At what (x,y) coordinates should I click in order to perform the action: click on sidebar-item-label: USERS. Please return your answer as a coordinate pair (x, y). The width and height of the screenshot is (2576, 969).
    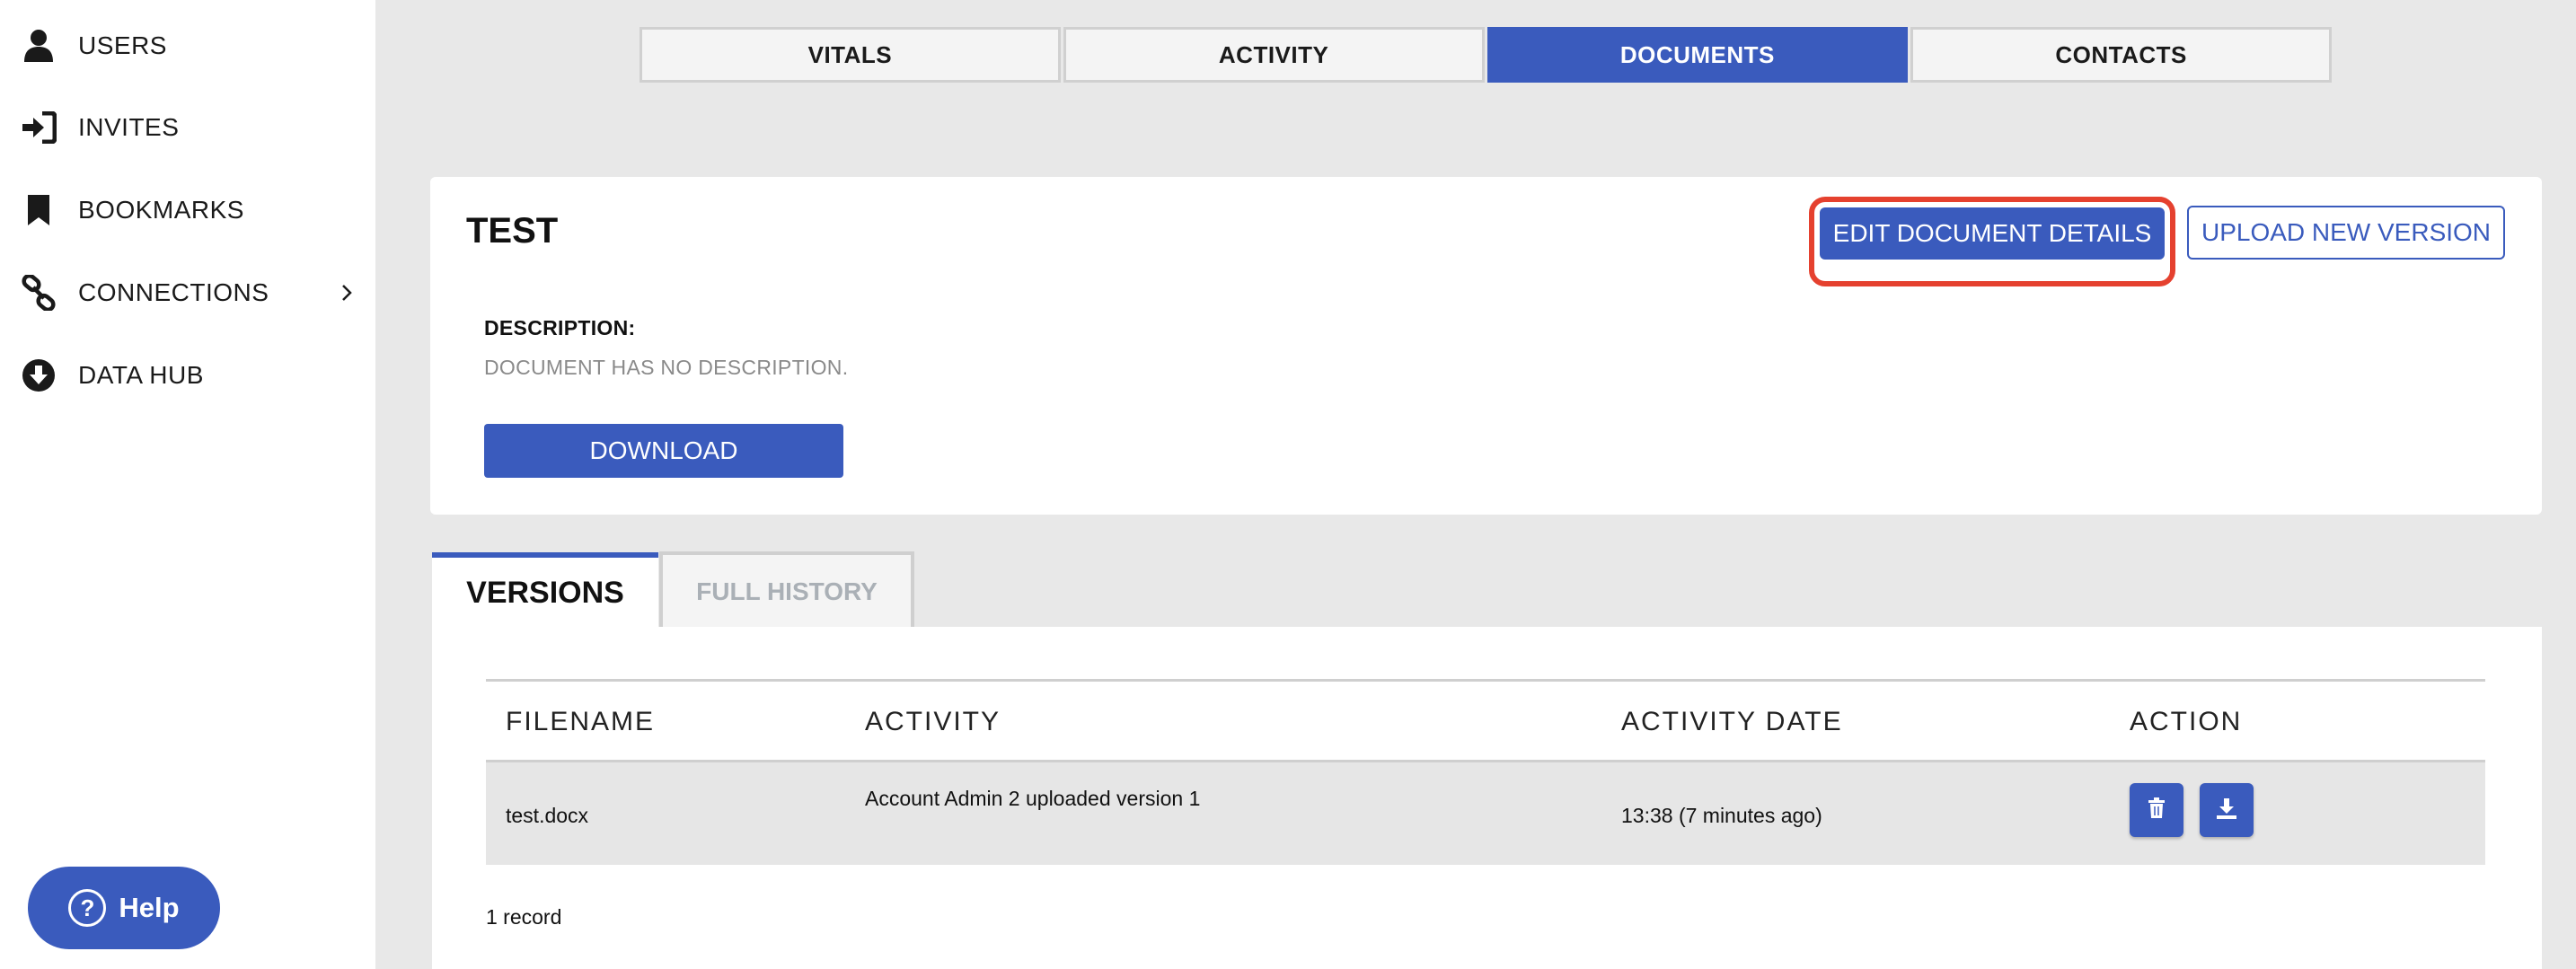
    Looking at the image, I should click on (122, 45).